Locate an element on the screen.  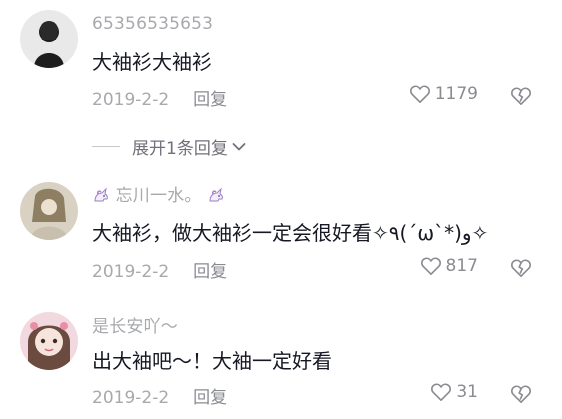
like-button: 31 is located at coordinates (454, 392).